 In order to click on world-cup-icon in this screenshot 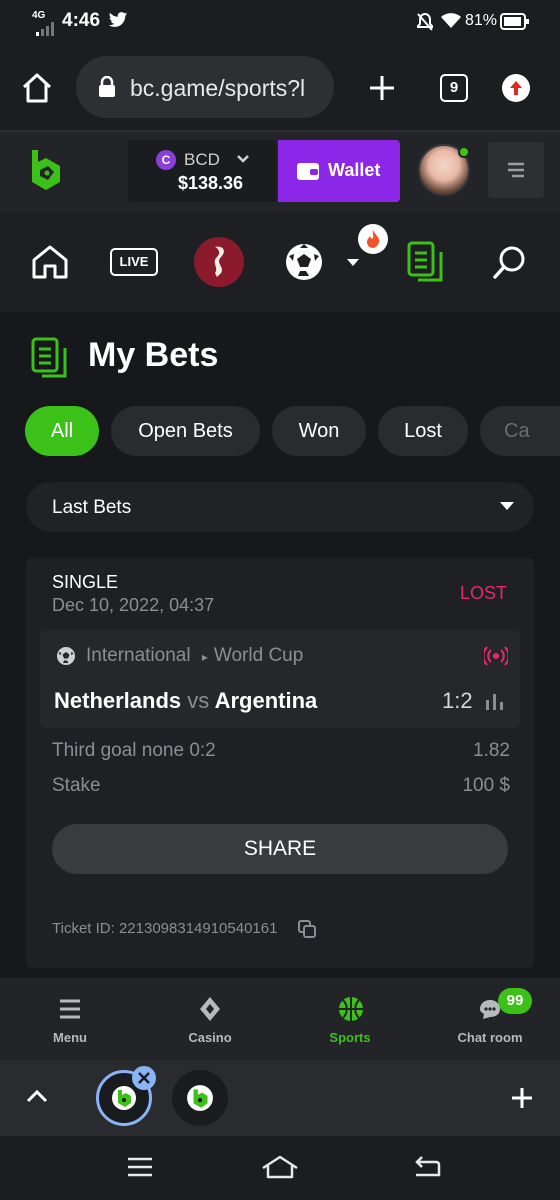, I will do `click(219, 262)`.